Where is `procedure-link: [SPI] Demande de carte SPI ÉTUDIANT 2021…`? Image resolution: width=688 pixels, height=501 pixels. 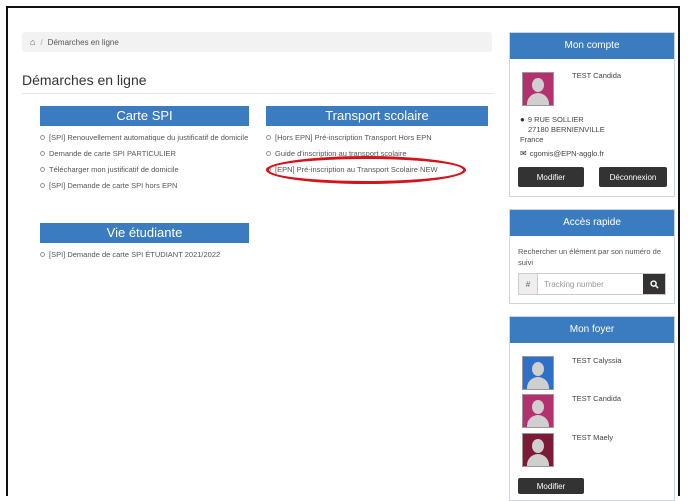 procedure-link: [SPI] Demande de carte SPI ÉTUDIANT 2021… is located at coordinates (134, 254).